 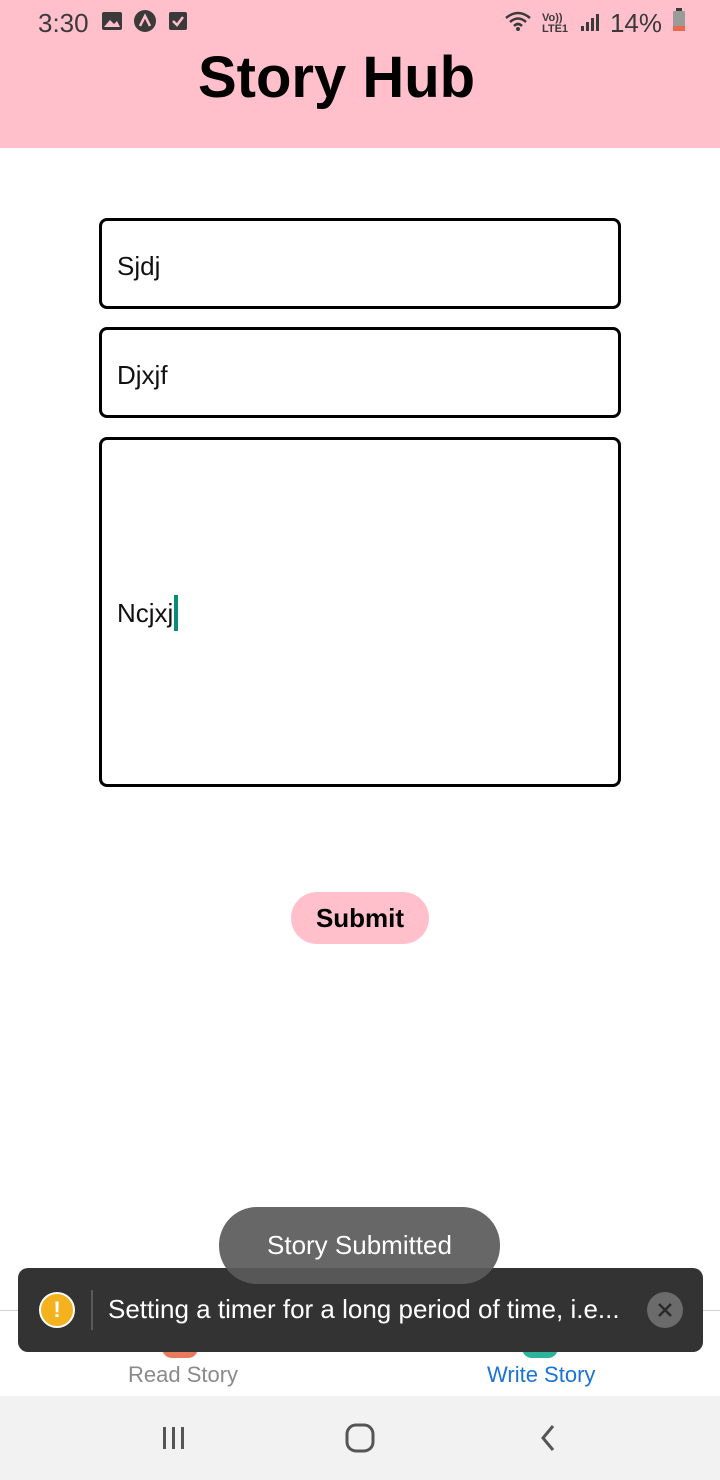 What do you see at coordinates (178, 21) in the screenshot?
I see `checkbox-icon` at bounding box center [178, 21].